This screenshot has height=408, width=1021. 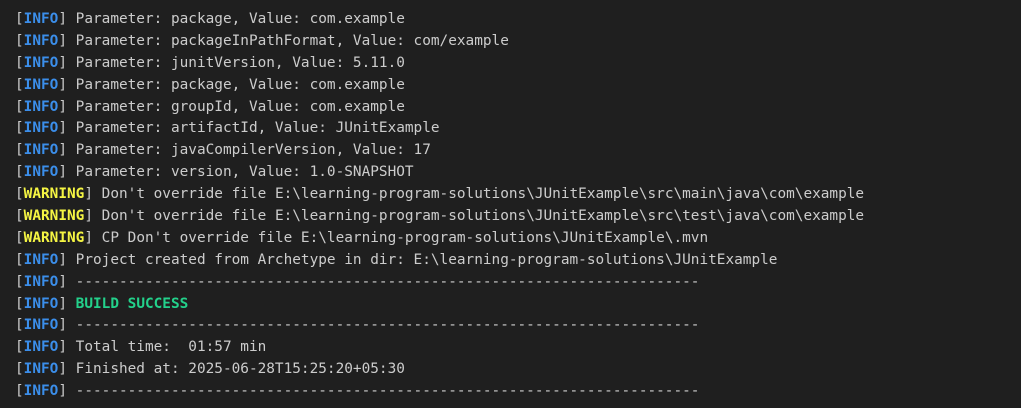 What do you see at coordinates (132, 303) in the screenshot?
I see `build-success-text: BUILD SUCCESS` at bounding box center [132, 303].